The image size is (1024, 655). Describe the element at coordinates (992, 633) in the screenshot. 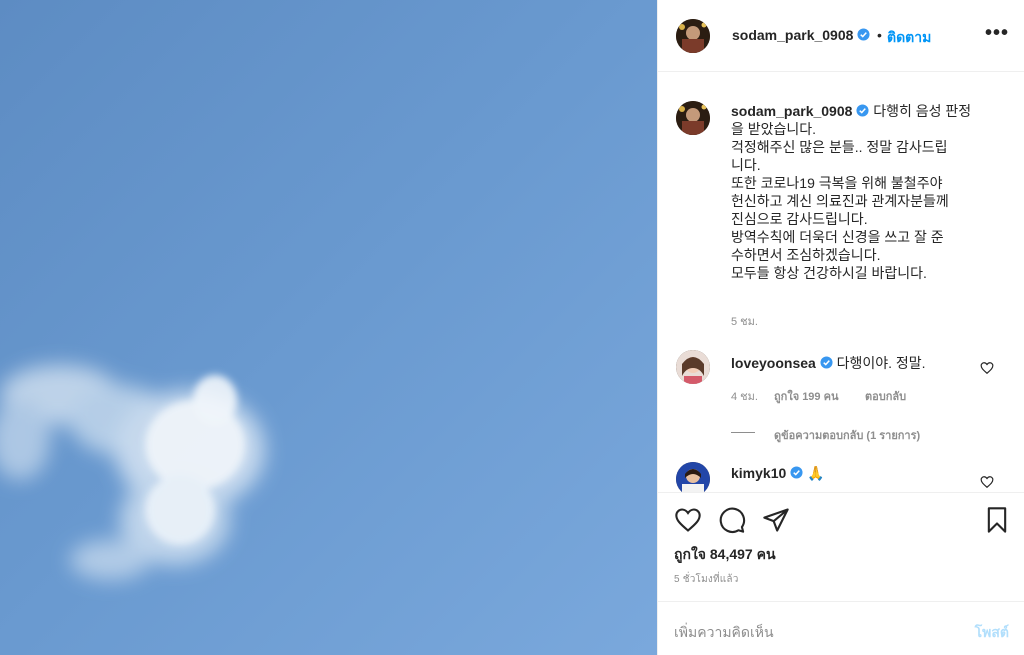

I see `post-comment-button: โพสต์` at that location.